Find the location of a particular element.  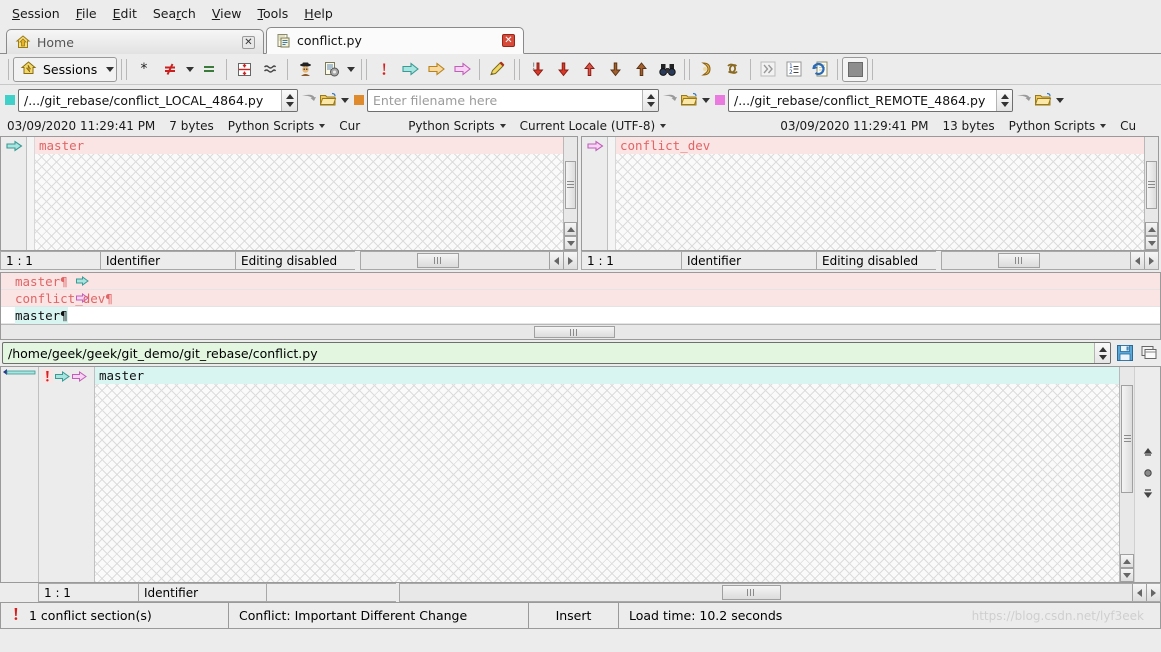

find-binoculars-icon is located at coordinates (667, 69).